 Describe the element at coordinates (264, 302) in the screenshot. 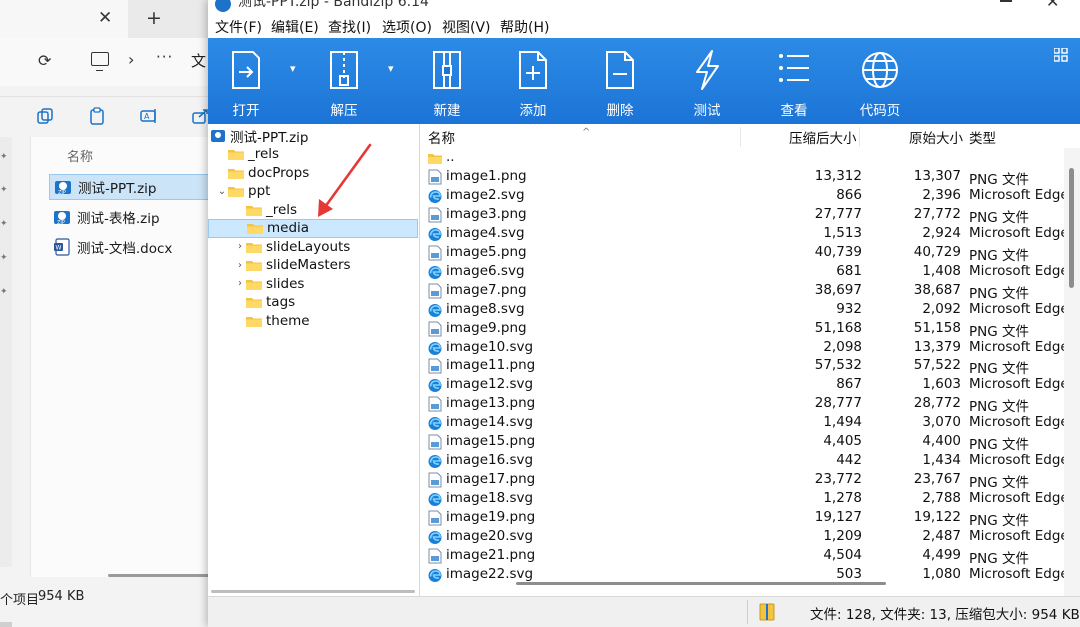

I see `tree-item: tags` at that location.